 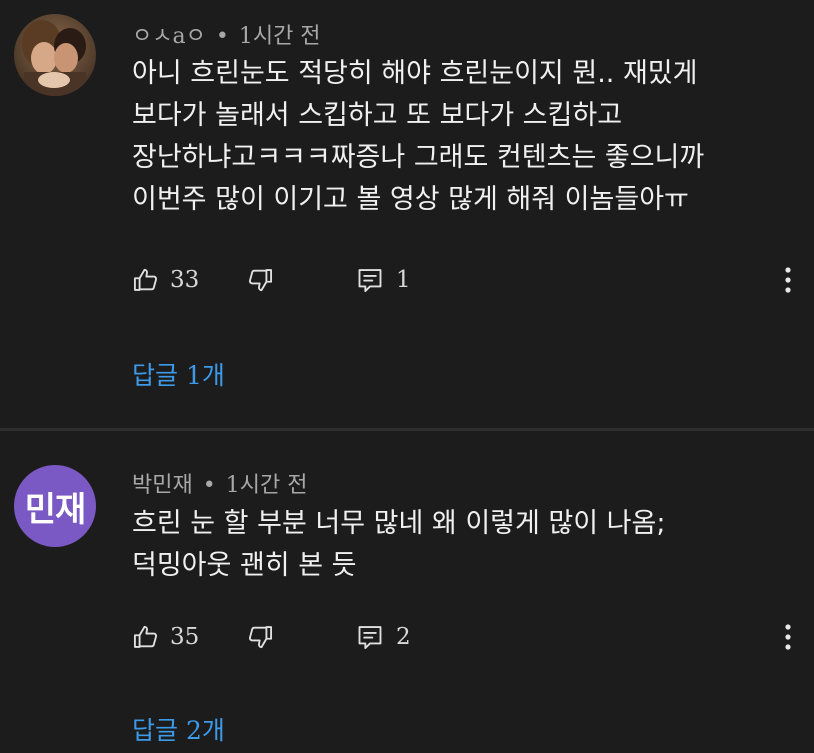 I want to click on user-photo-avatar-icon, so click(x=55, y=55).